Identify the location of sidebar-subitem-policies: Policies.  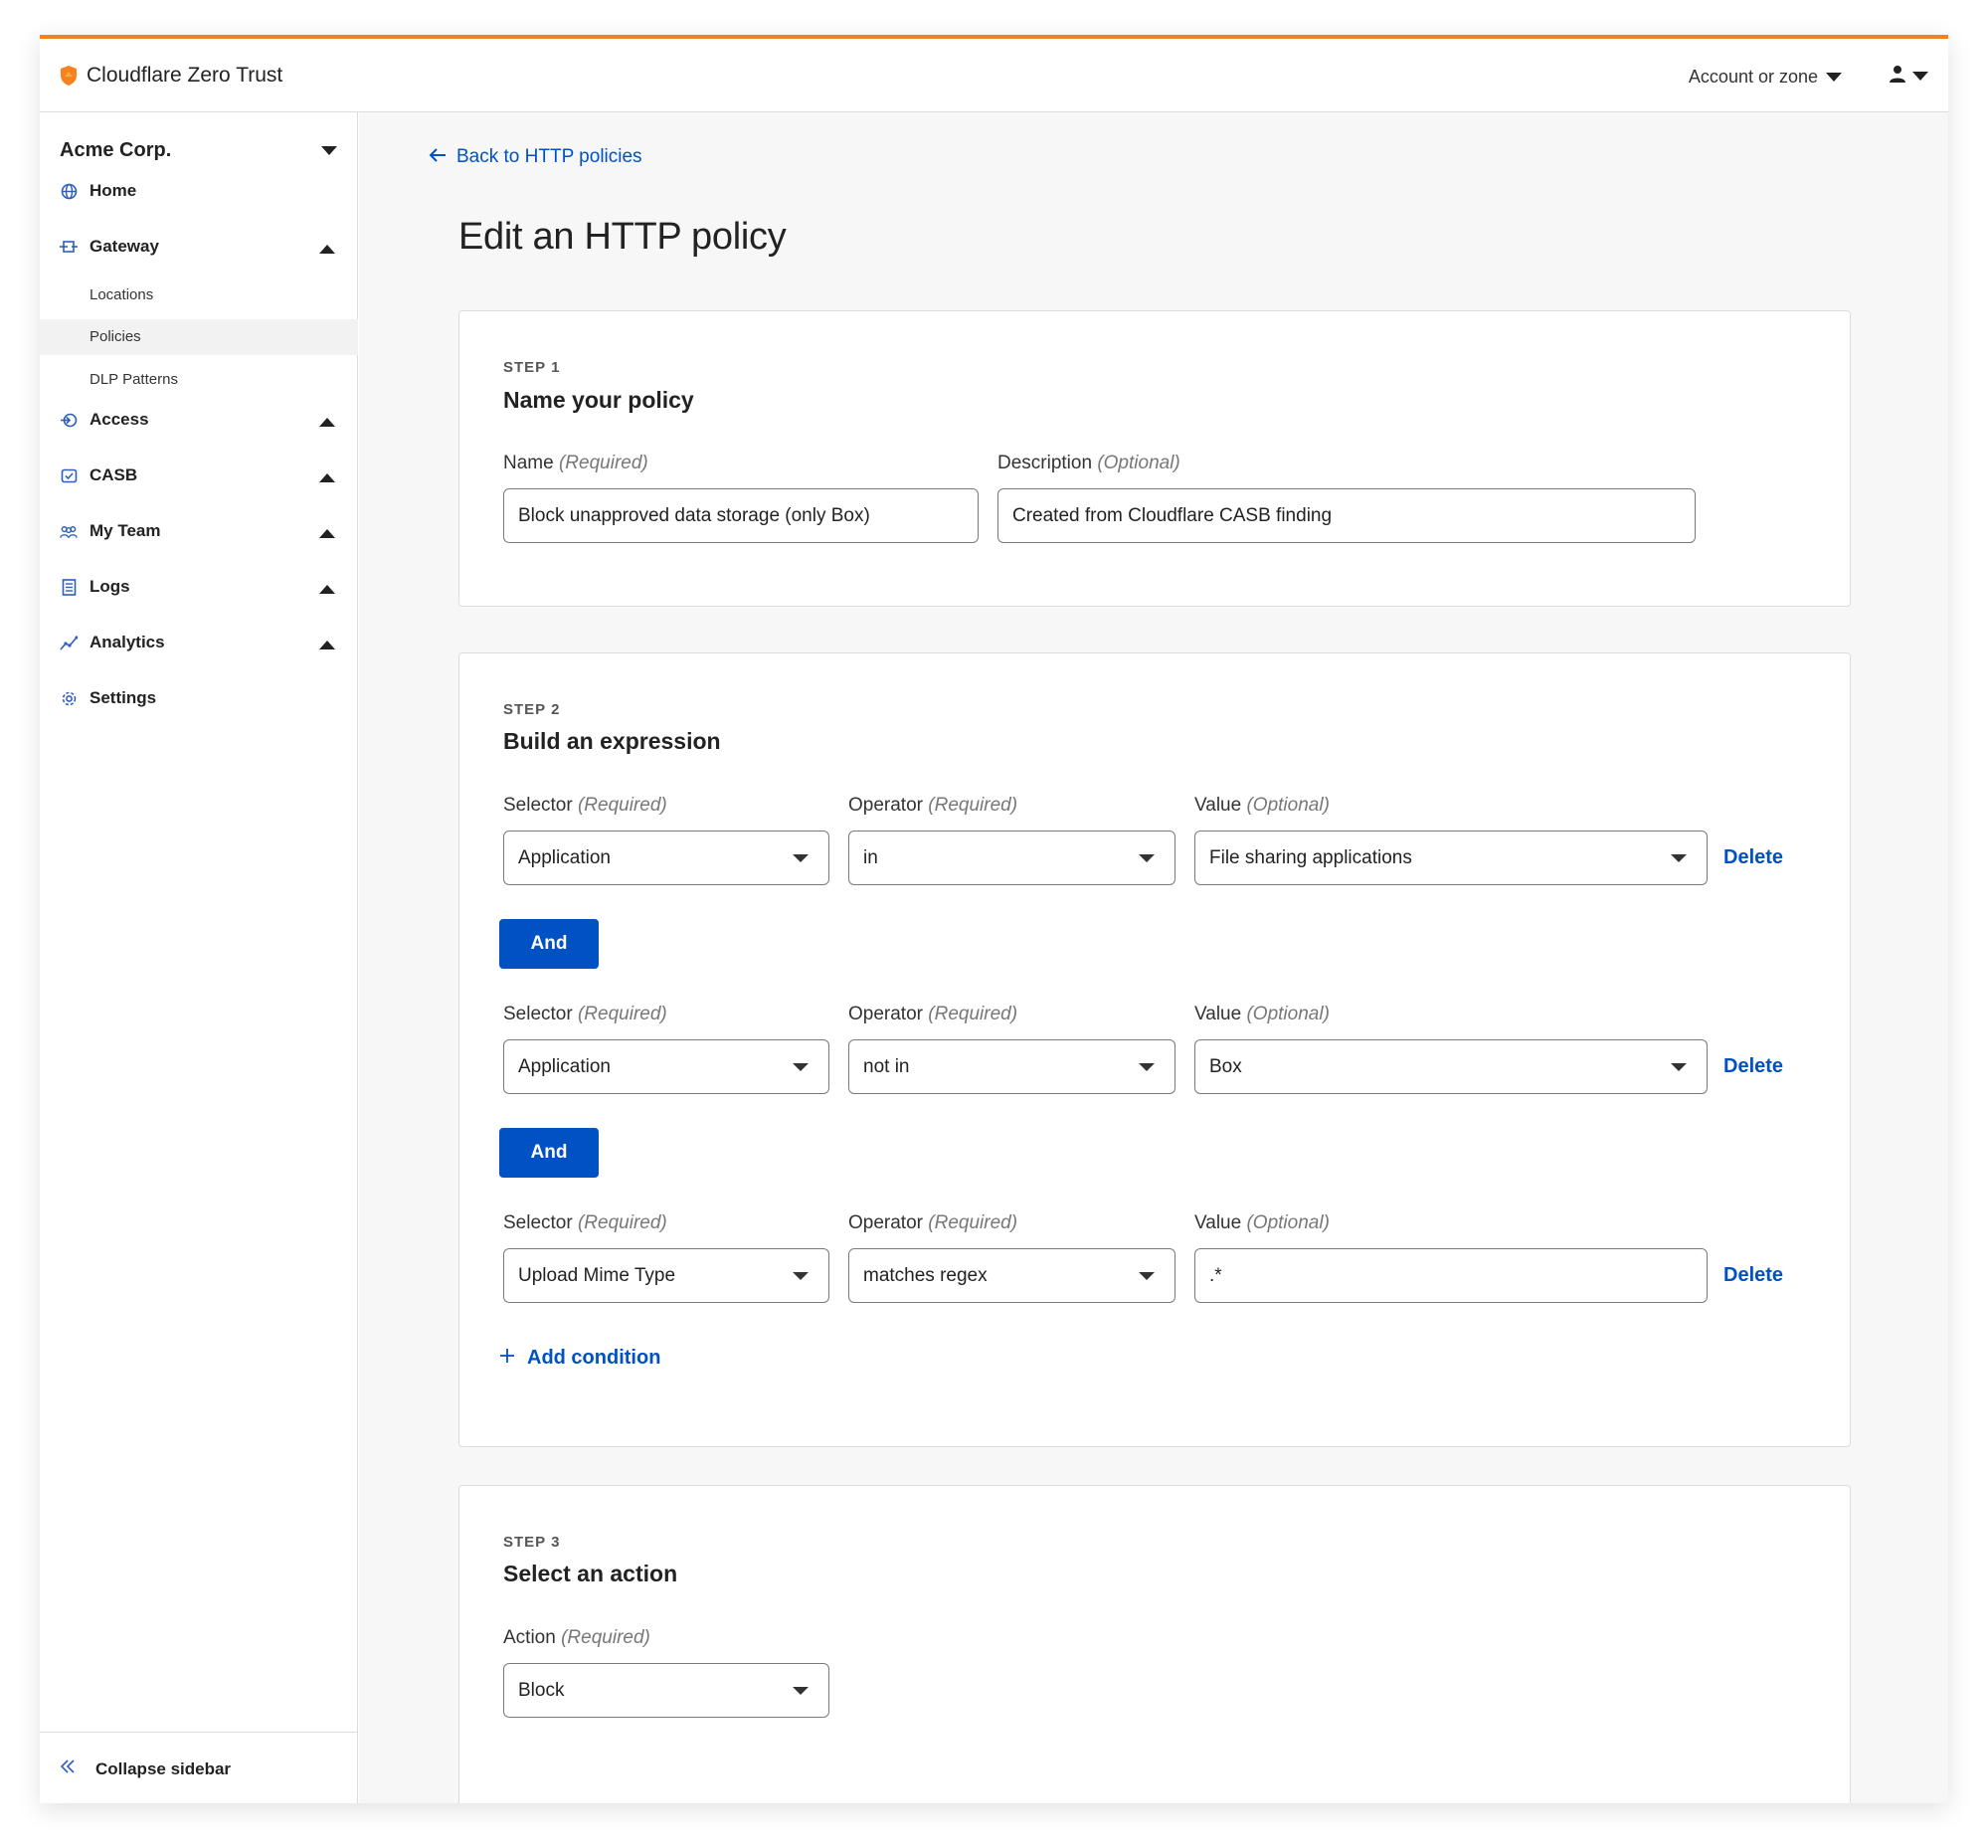
(115, 336).